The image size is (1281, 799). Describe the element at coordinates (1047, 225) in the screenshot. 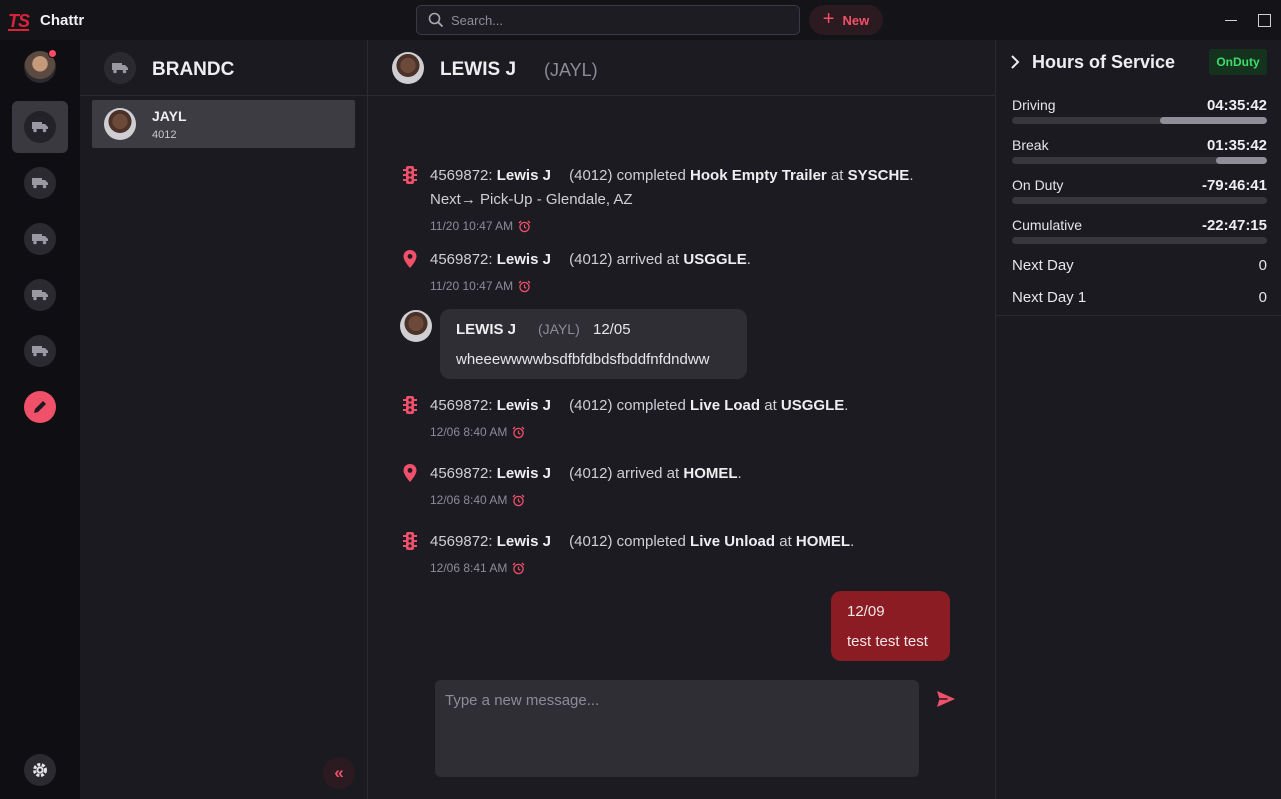

I see `hos-row-label: Cumulative` at that location.